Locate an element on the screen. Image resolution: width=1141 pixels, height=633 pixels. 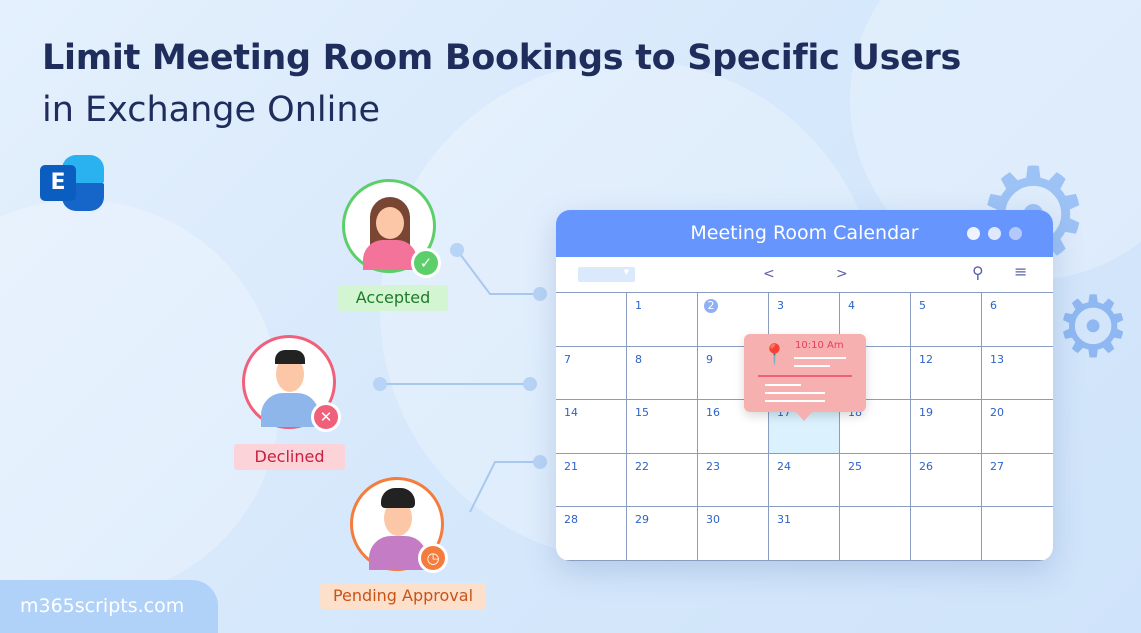
calendar-day-cell: 12 is located at coordinates (946, 373).